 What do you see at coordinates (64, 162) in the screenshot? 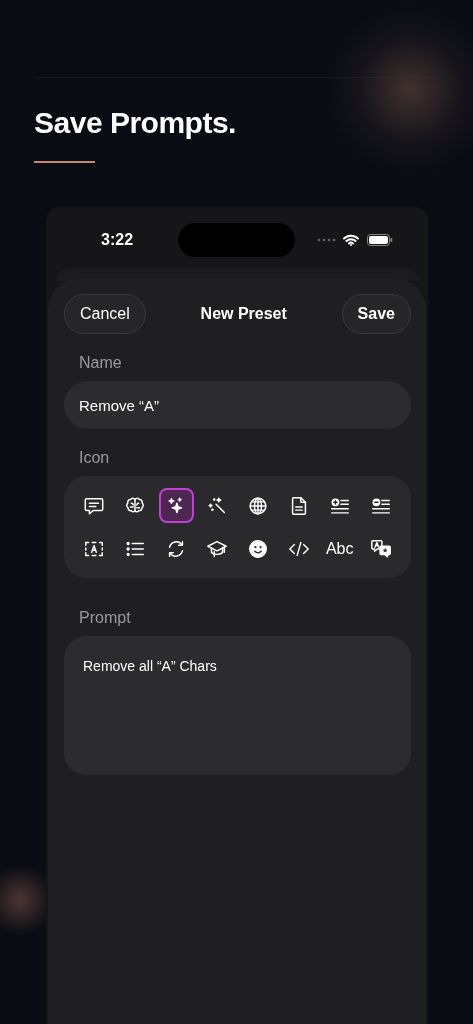
I see `accent-line` at bounding box center [64, 162].